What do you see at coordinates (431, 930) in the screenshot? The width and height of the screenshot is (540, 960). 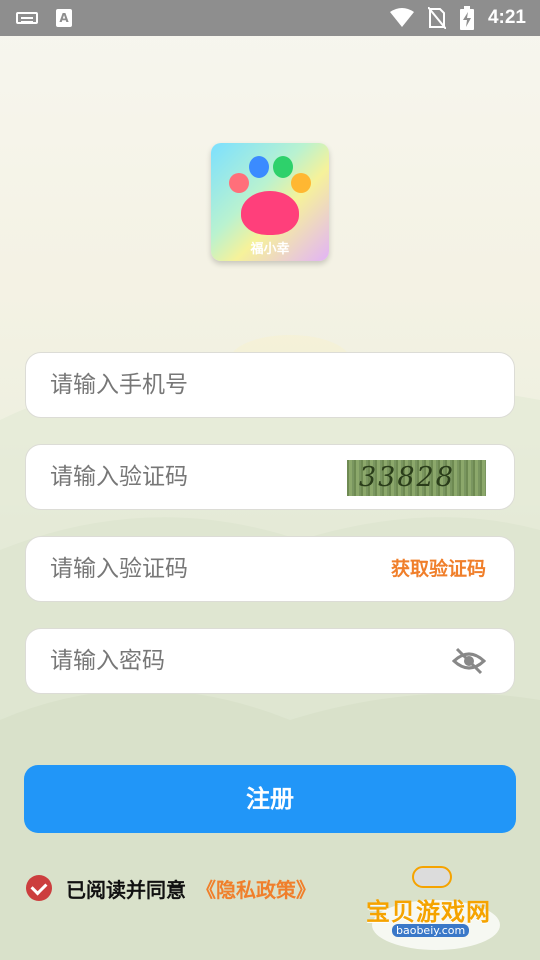 I see `watermark-url: baobeiy.com` at bounding box center [431, 930].